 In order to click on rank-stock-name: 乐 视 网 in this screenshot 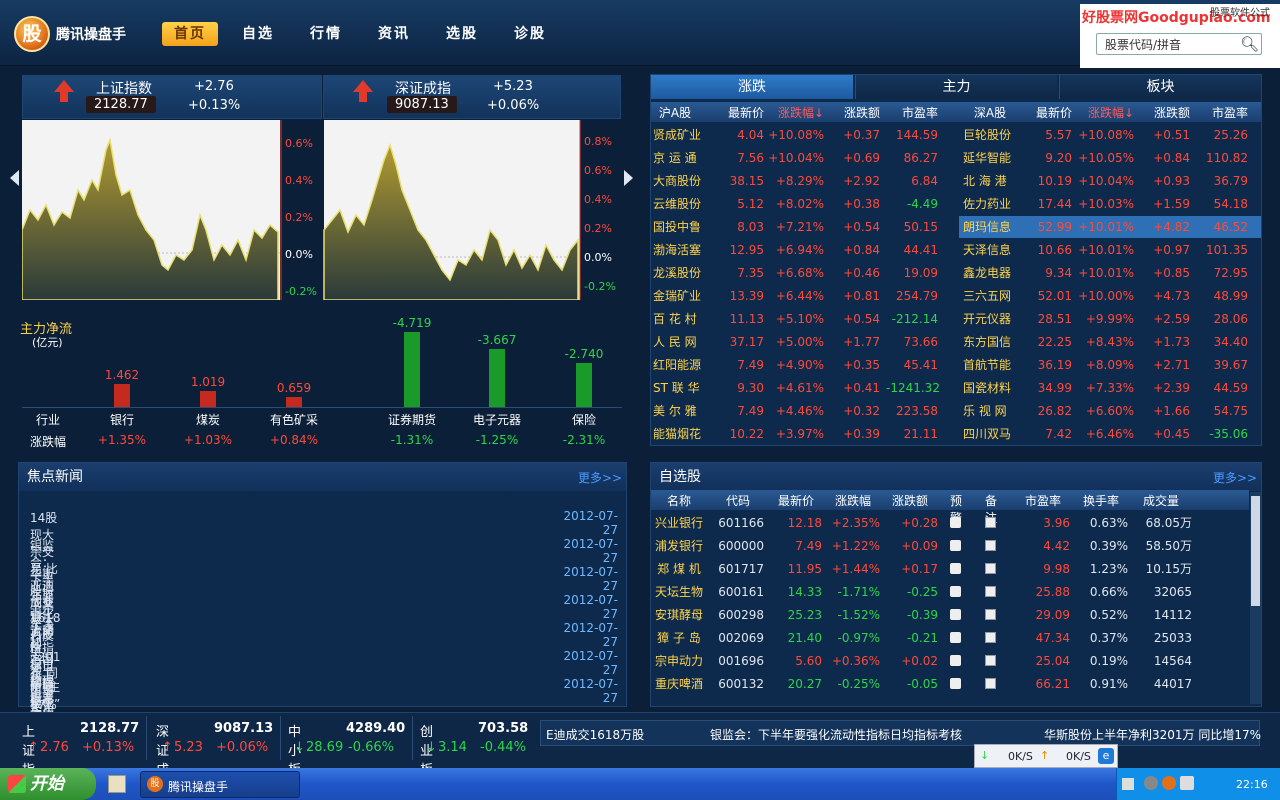, I will do `click(995, 411)`.